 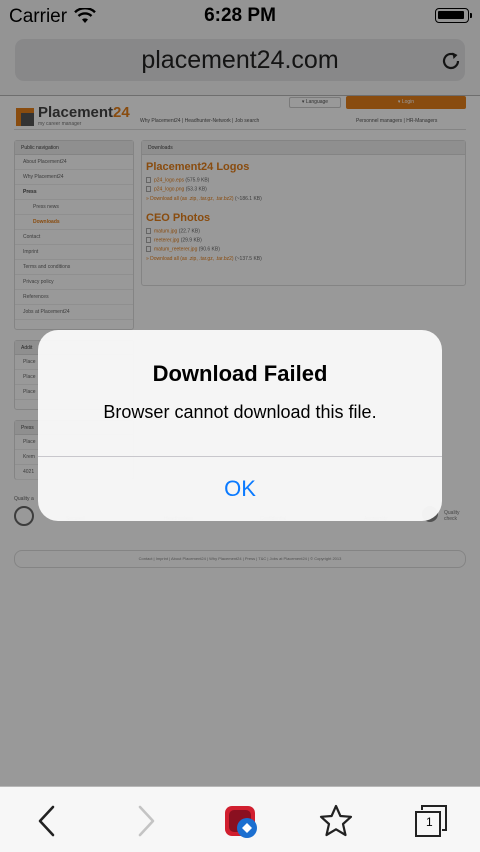 I want to click on extension-icon, so click(x=240, y=821).